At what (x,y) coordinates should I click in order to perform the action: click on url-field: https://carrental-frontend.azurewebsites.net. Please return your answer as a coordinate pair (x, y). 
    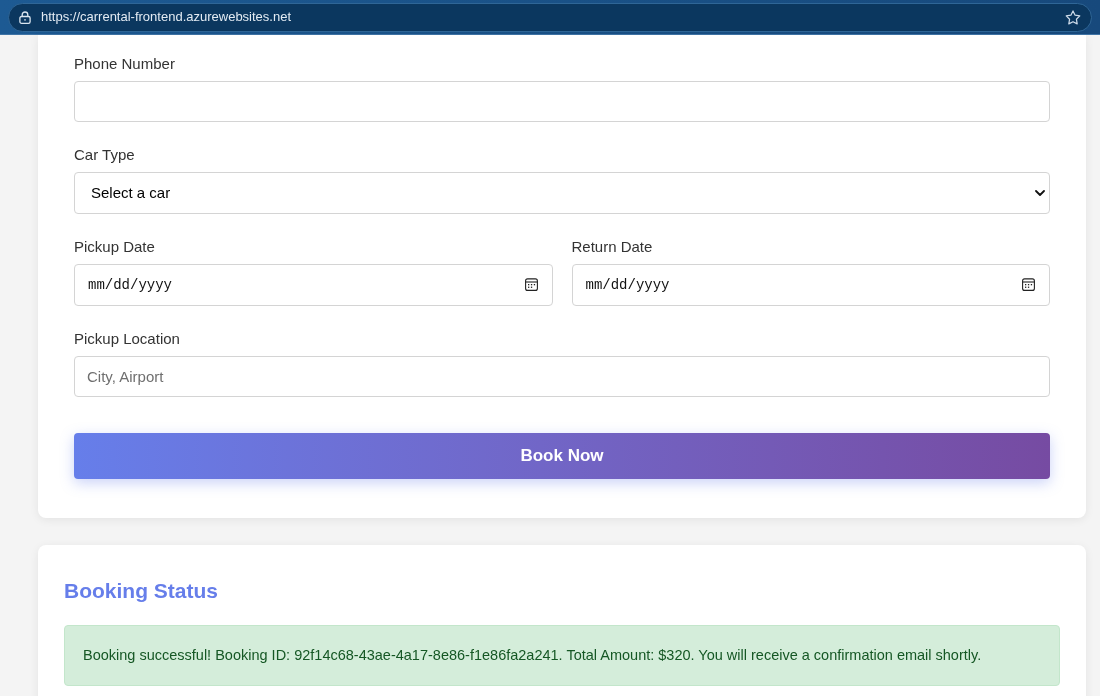
    Looking at the image, I should click on (550, 17).